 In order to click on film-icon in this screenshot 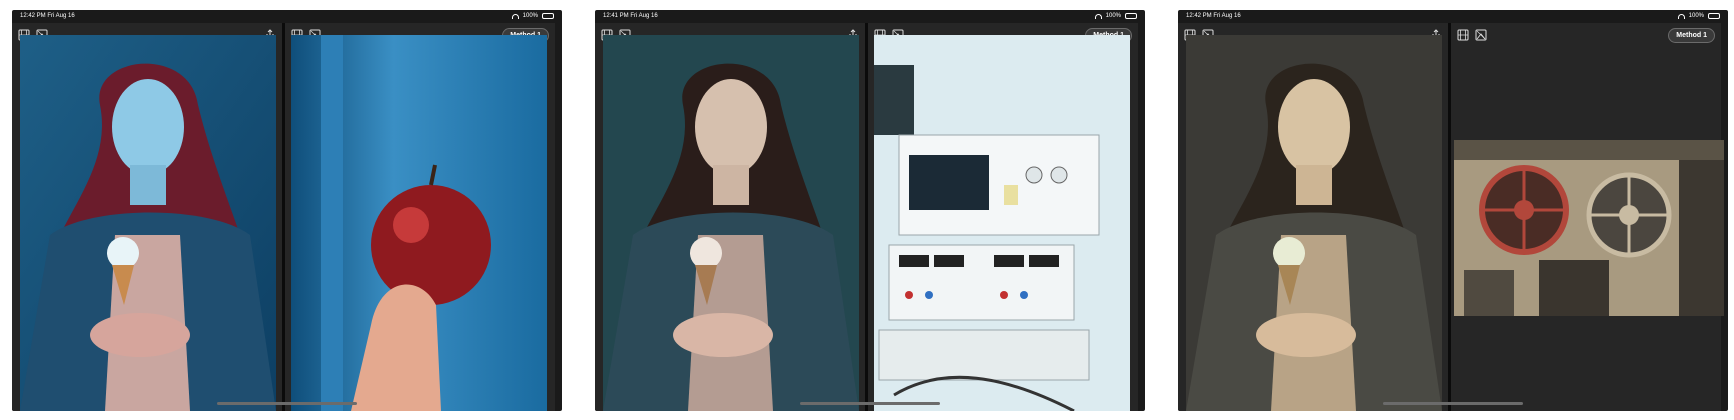, I will do `click(1463, 35)`.